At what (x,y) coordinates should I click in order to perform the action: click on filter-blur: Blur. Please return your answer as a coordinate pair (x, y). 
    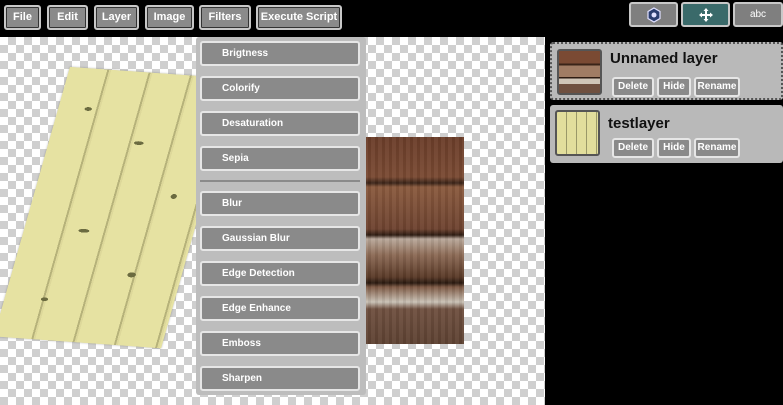
    Looking at the image, I should click on (280, 203).